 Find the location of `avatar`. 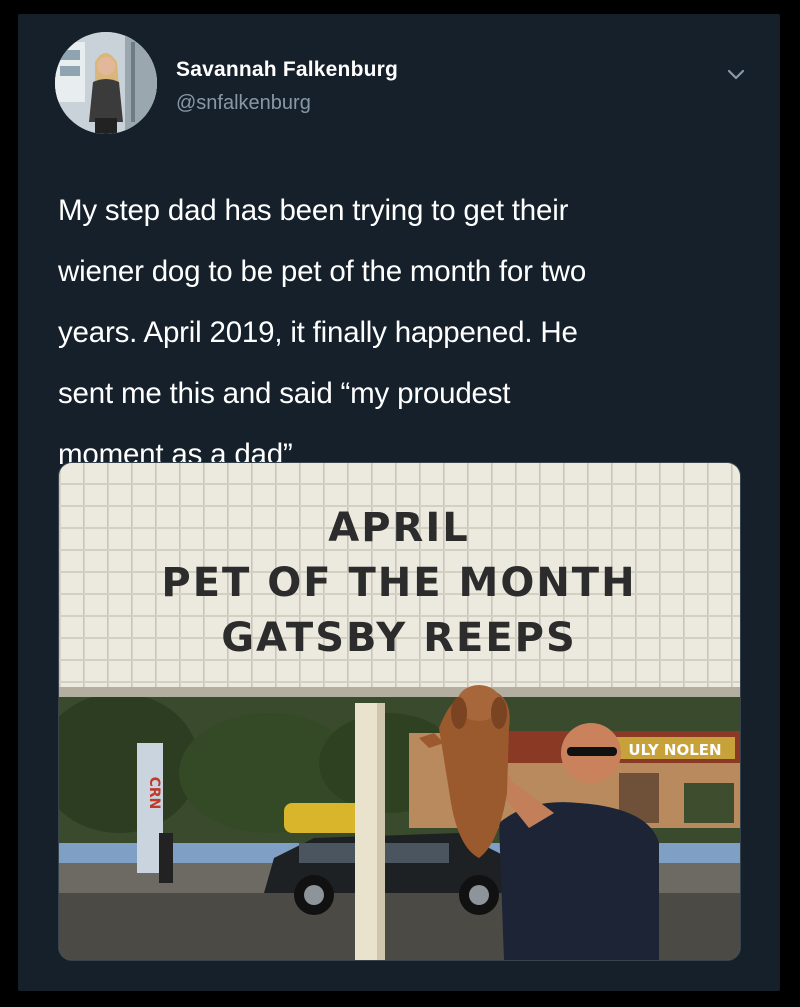

avatar is located at coordinates (106, 83).